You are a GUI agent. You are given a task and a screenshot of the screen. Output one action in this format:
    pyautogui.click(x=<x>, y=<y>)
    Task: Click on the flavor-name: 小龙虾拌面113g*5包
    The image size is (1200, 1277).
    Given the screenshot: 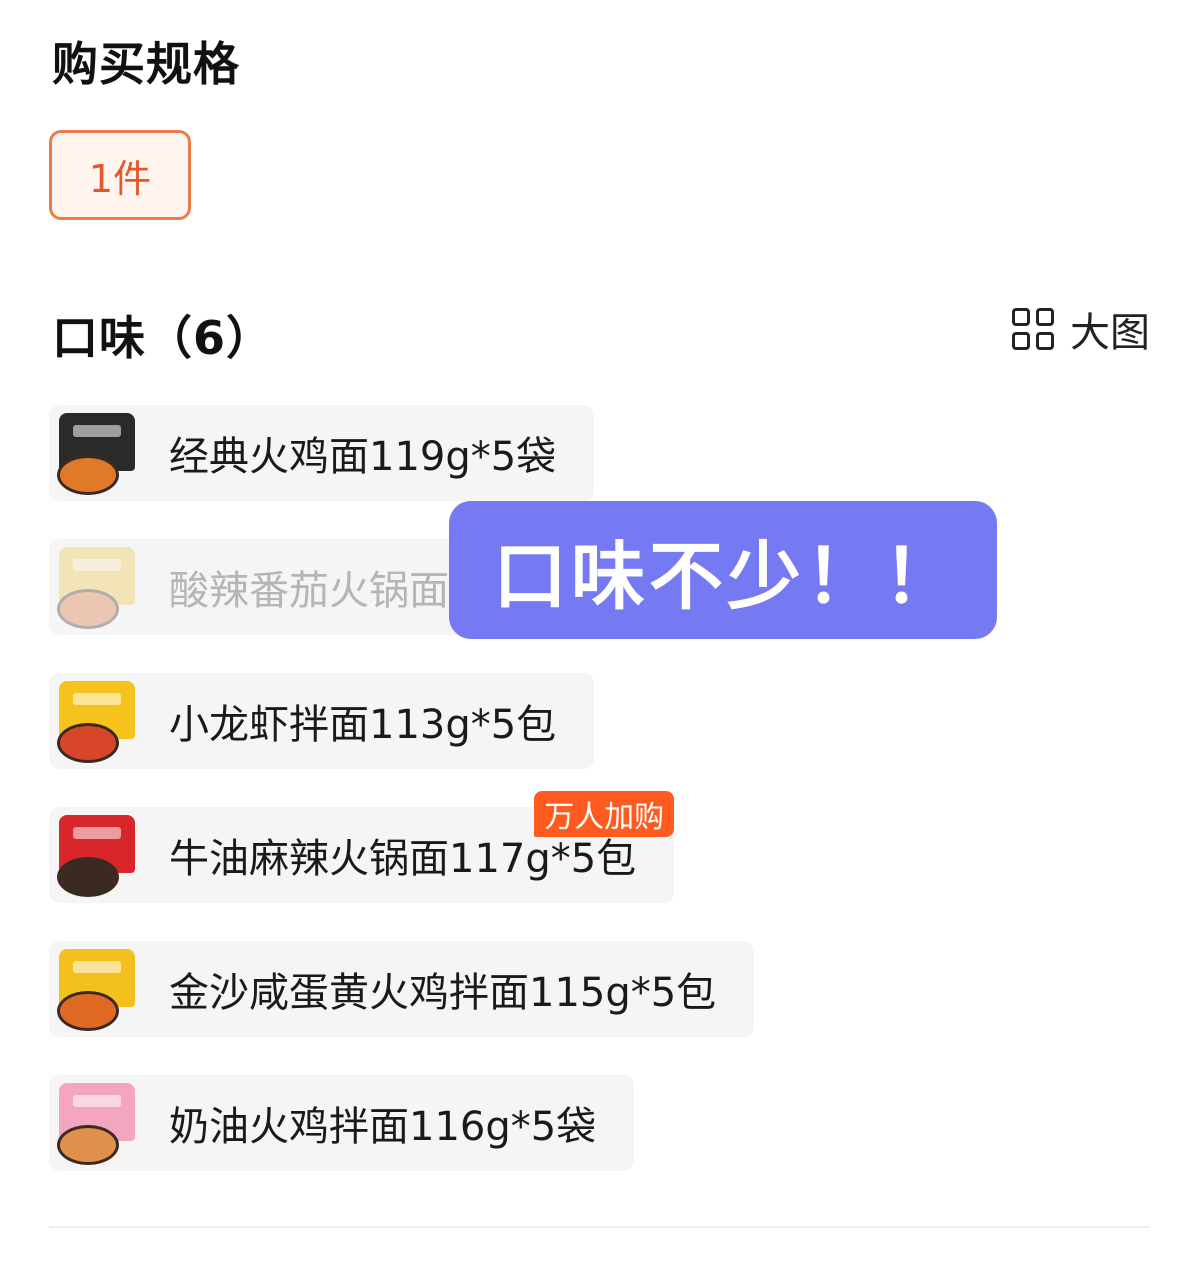 What is the action you would take?
    pyautogui.click(x=363, y=725)
    